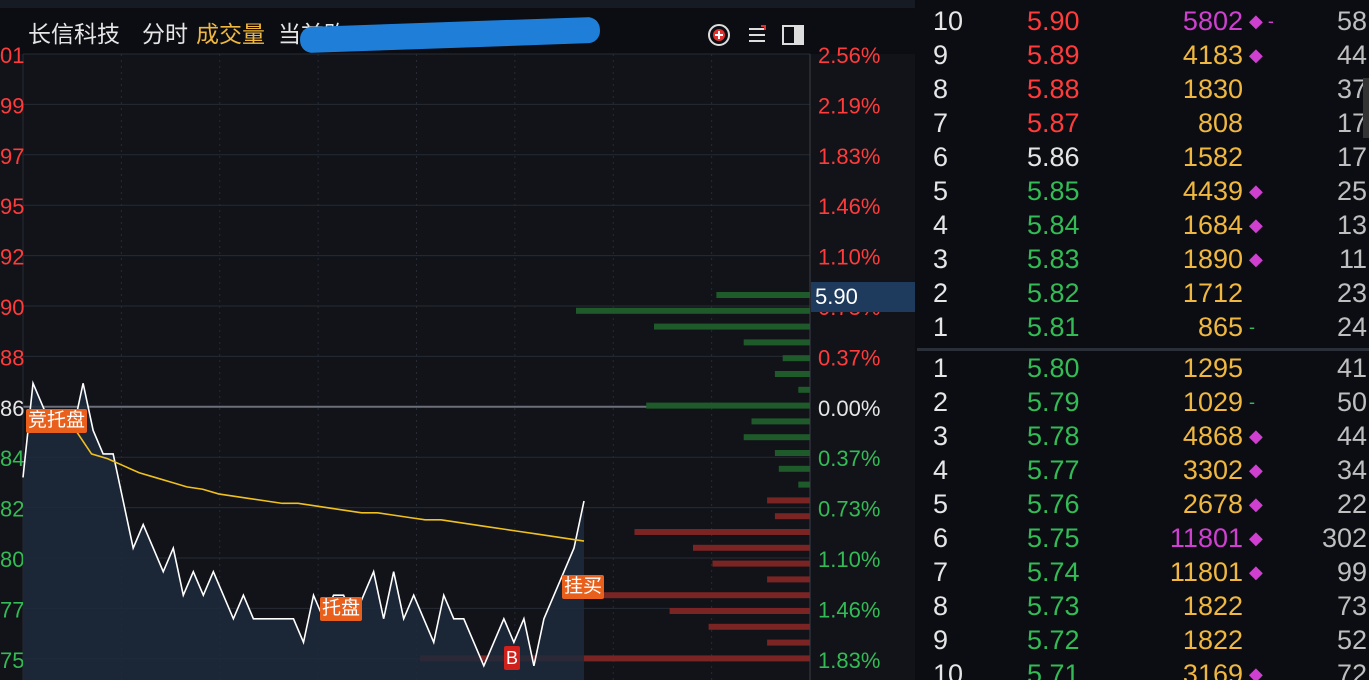 Image resolution: width=1369 pixels, height=680 pixels. I want to click on price: 5.74, so click(1053, 572).